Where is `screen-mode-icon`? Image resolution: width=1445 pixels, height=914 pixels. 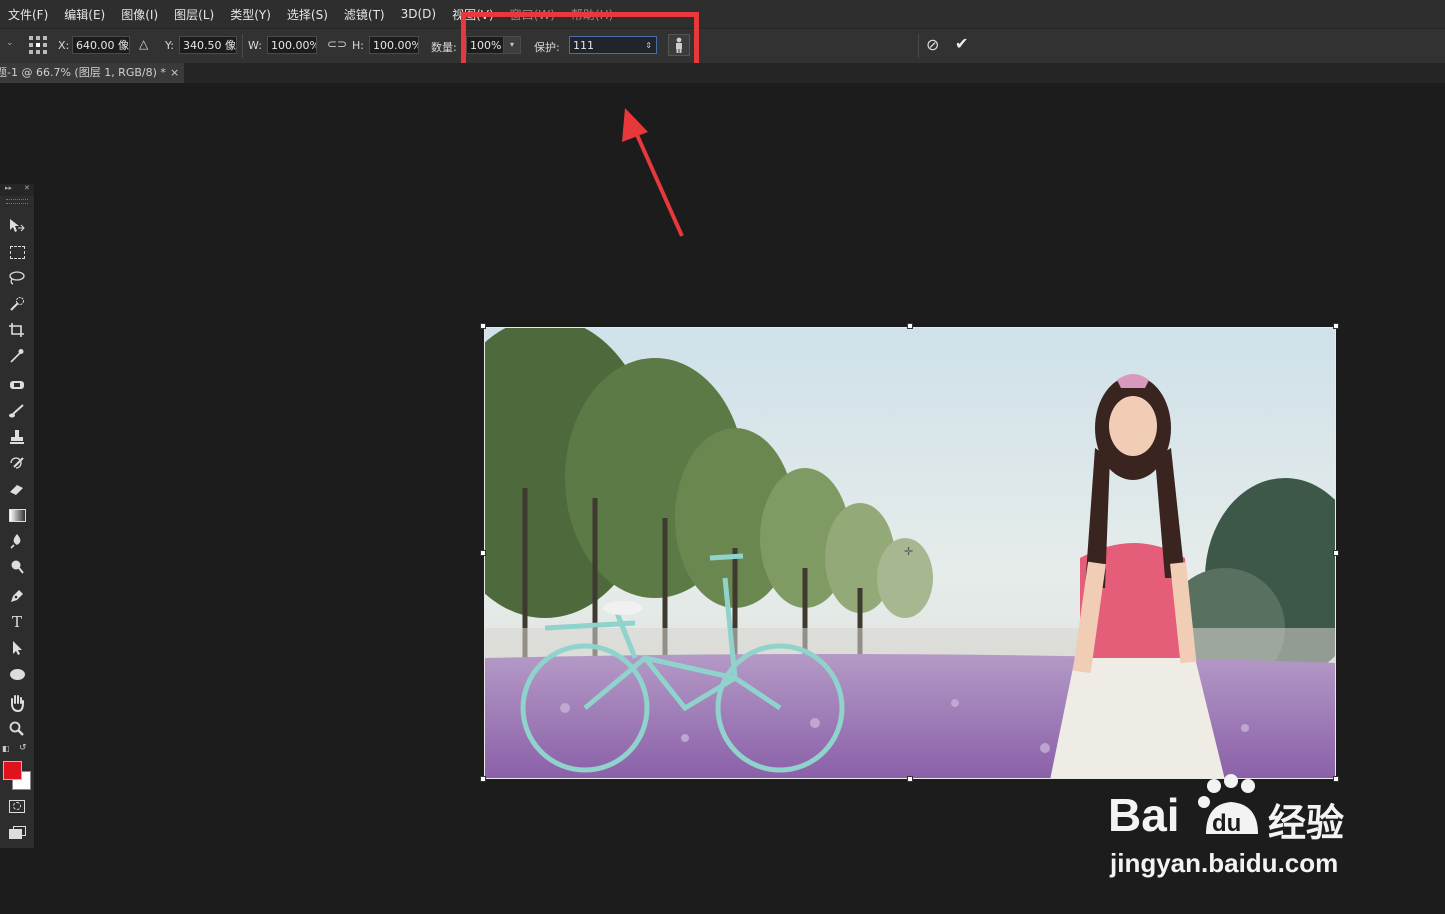
screen-mode-icon is located at coordinates (17, 832).